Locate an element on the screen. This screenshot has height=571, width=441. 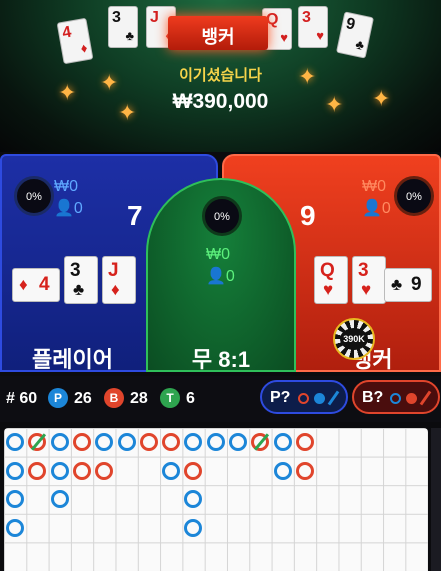
tie-bet-area: 0% ₩0 👤0 무 8:1 is located at coordinates (221, 275).